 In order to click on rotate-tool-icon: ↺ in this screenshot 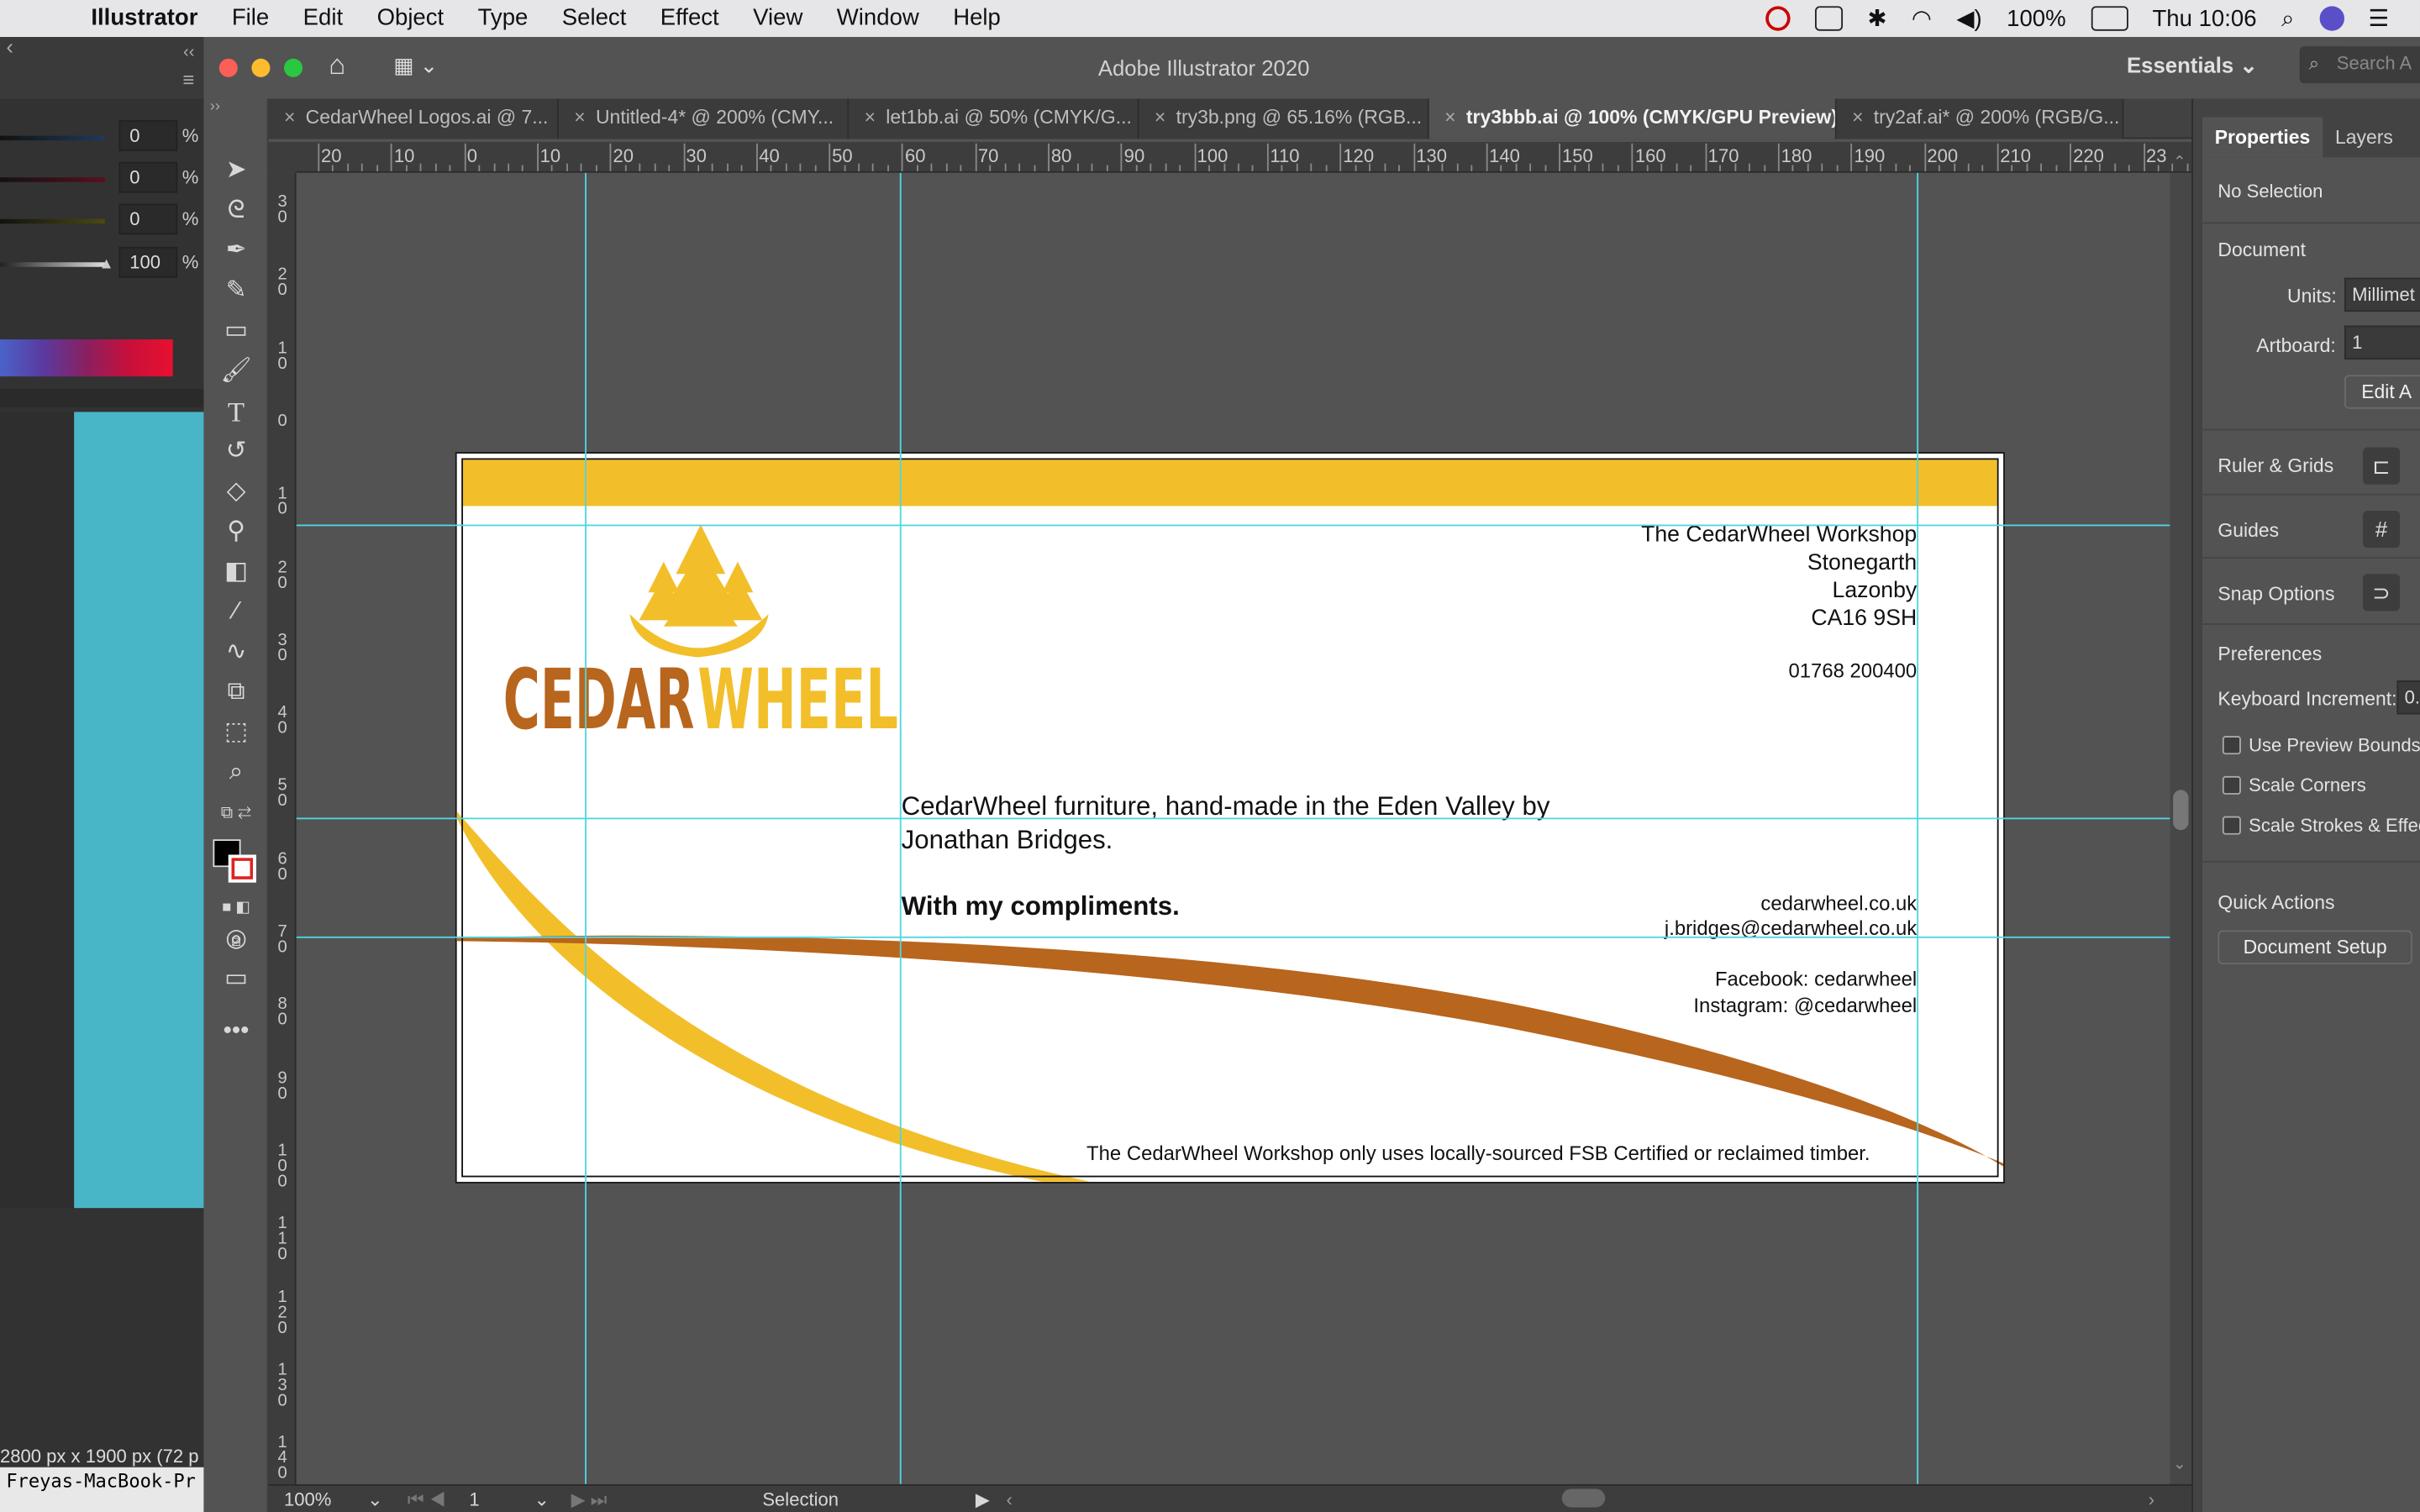, I will do `click(236, 452)`.